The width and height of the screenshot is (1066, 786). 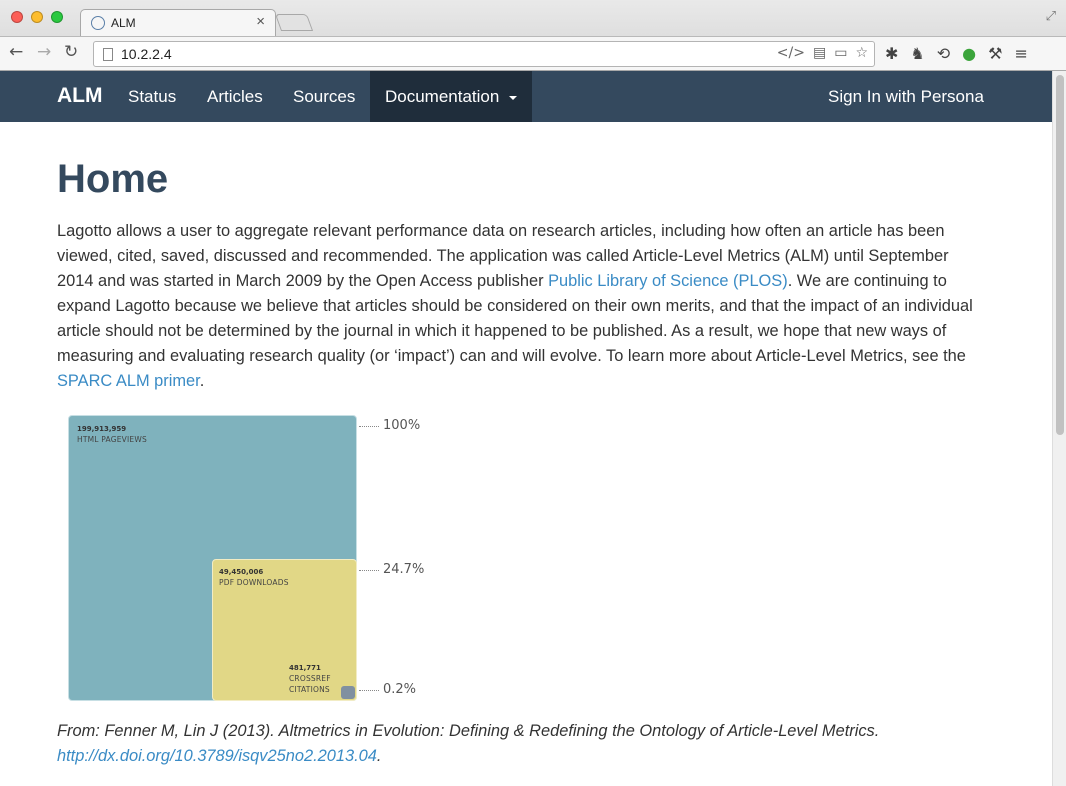 What do you see at coordinates (17, 17) in the screenshot?
I see `close-window-button` at bounding box center [17, 17].